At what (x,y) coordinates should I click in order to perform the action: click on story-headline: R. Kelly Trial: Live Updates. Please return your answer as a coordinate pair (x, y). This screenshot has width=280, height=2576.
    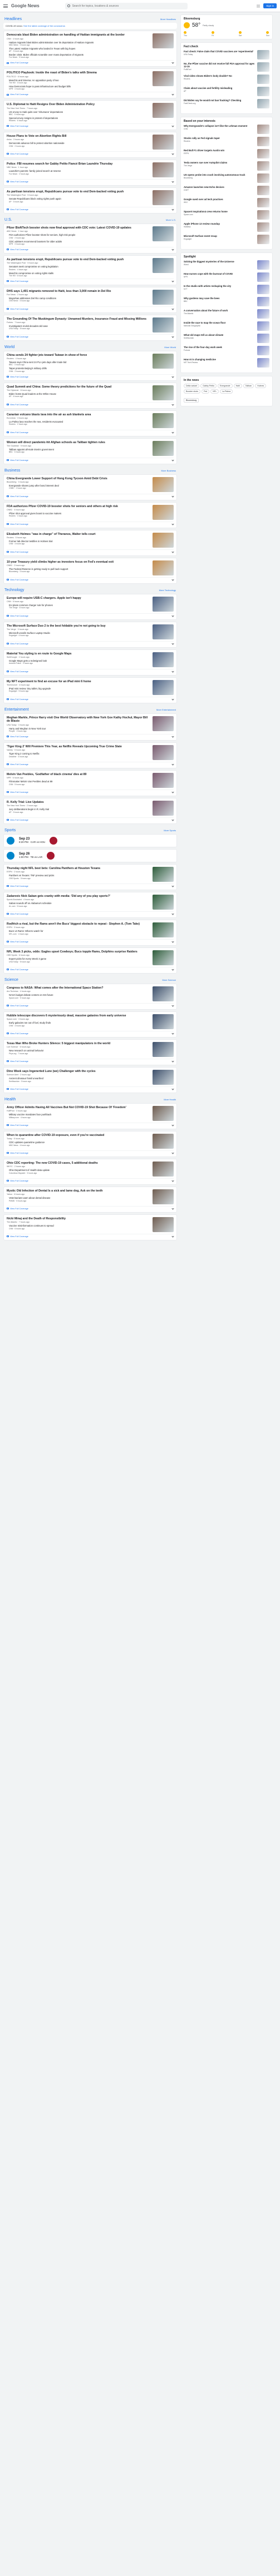
    Looking at the image, I should click on (78, 803).